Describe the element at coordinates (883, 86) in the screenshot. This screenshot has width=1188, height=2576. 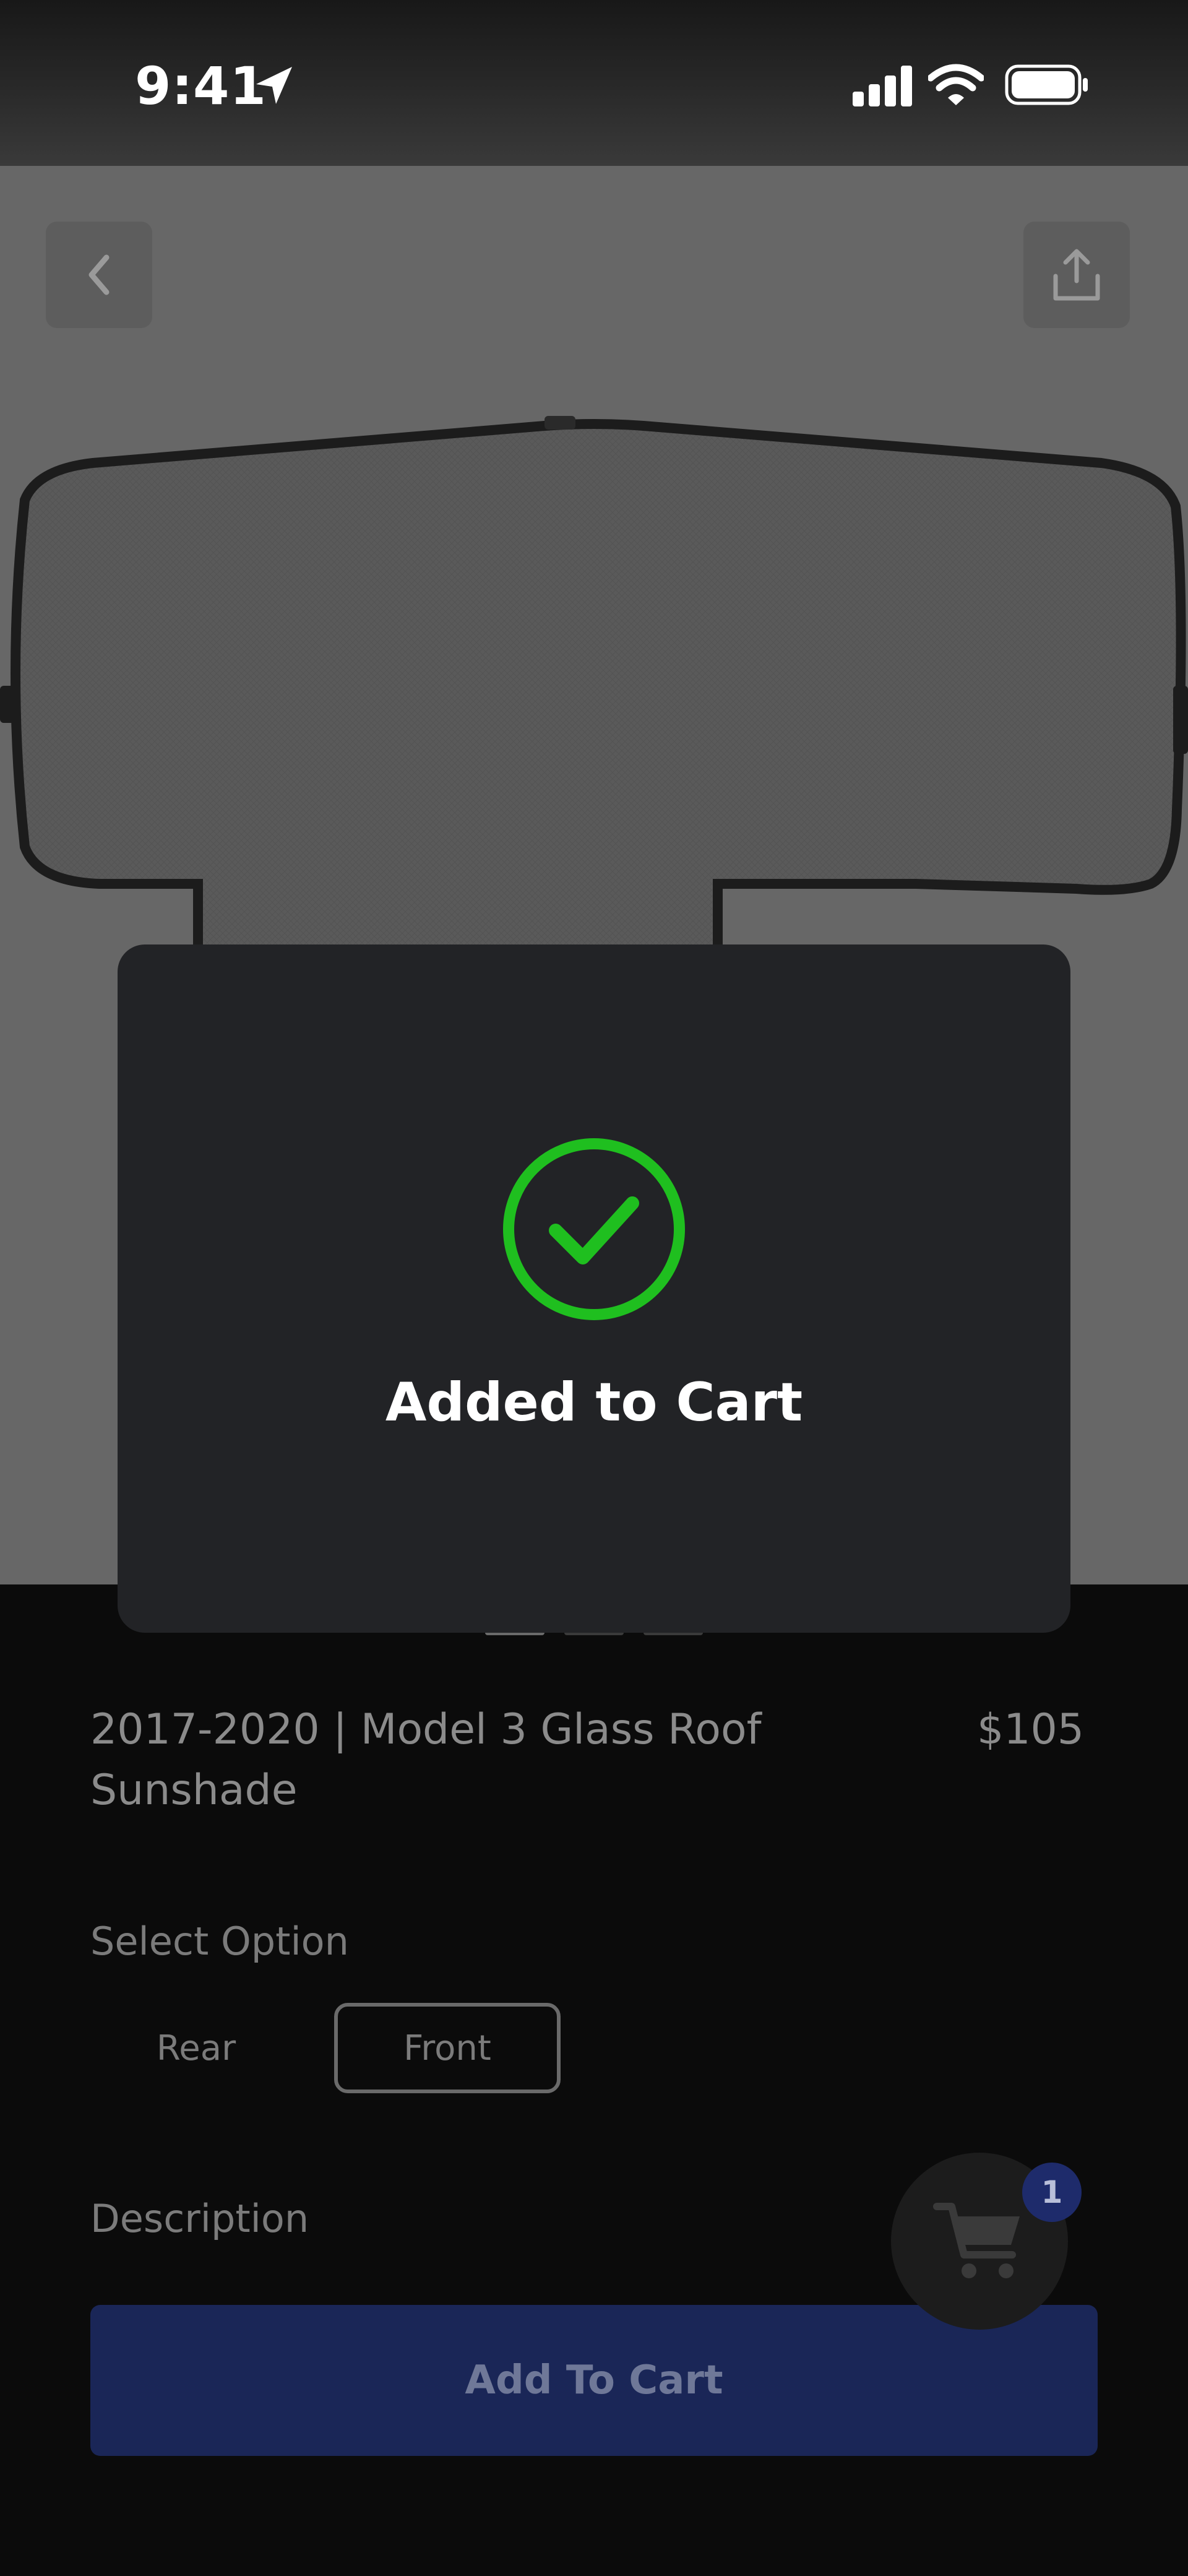
I see `cellular-signal-icon` at that location.